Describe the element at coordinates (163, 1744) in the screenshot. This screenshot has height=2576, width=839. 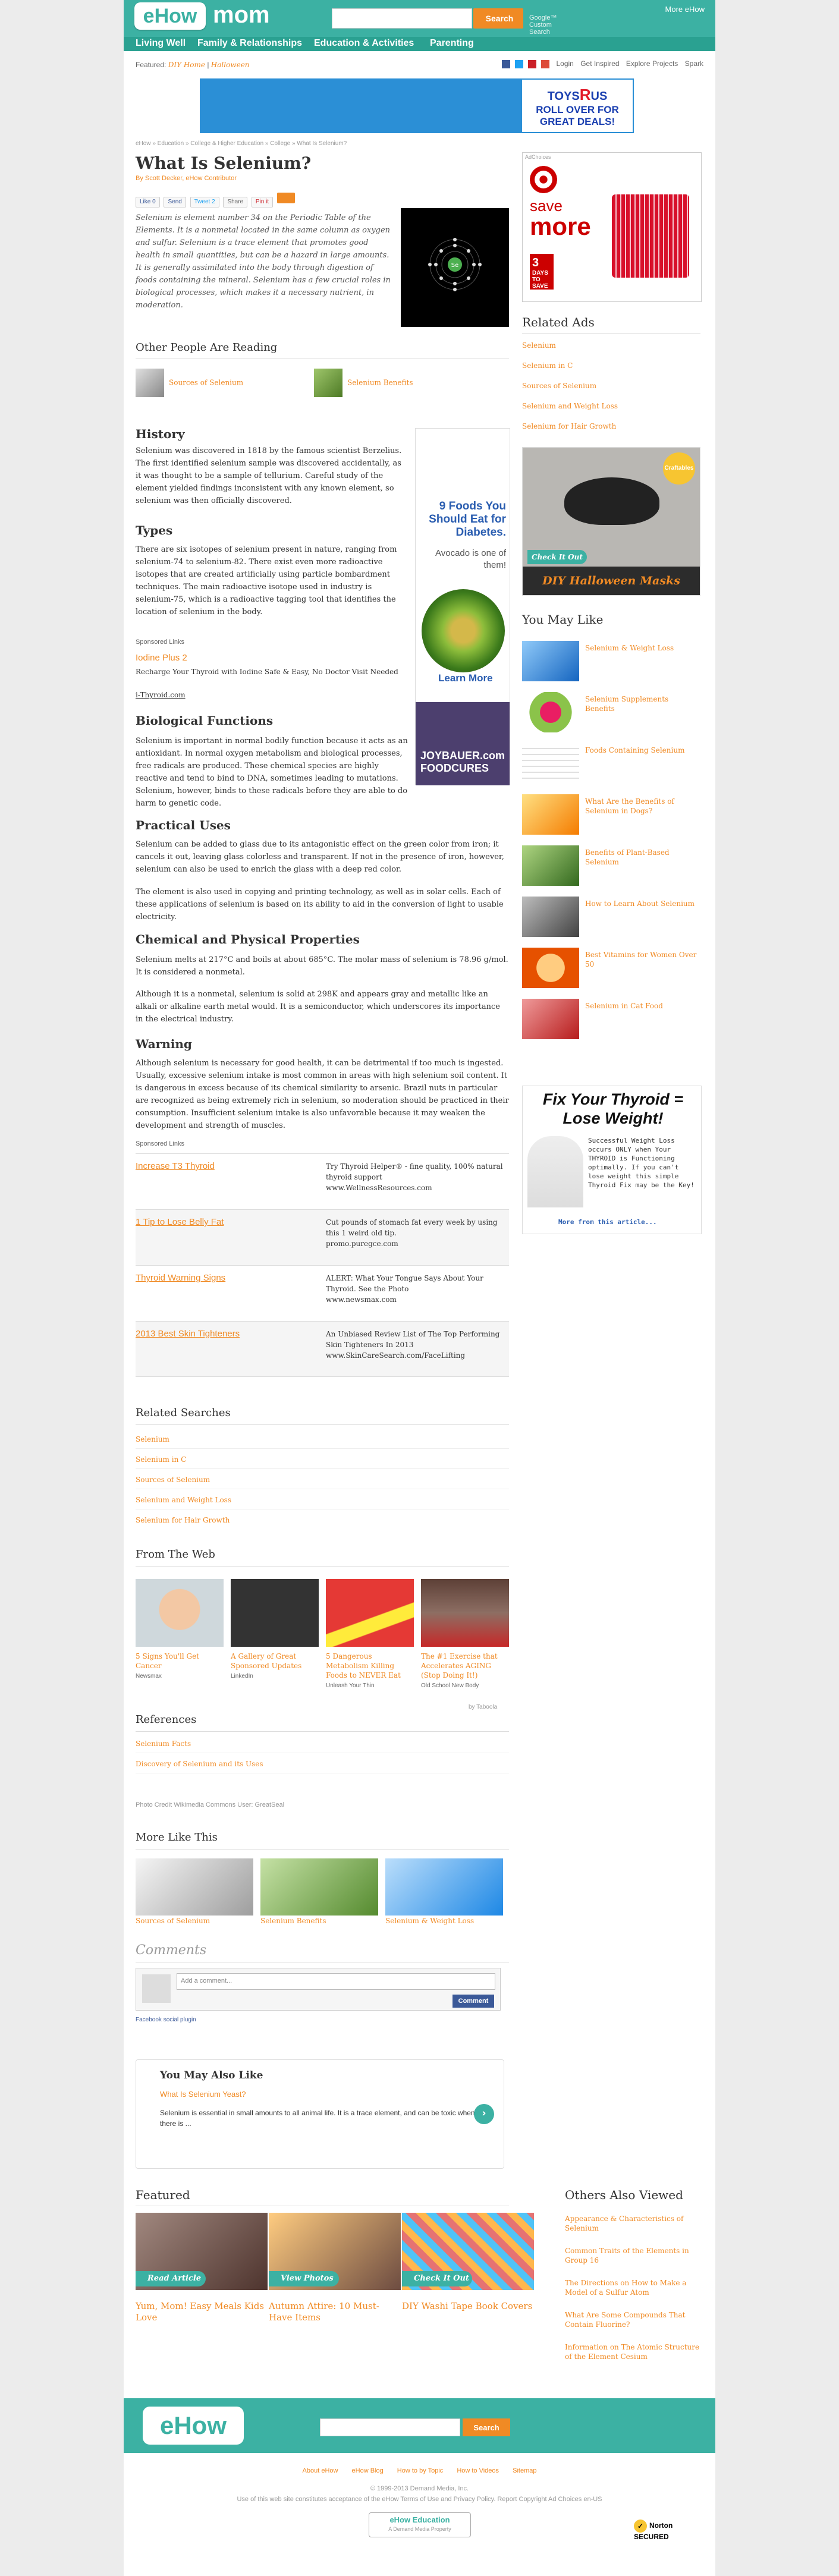
I see `reference-link: Selenium Facts` at that location.